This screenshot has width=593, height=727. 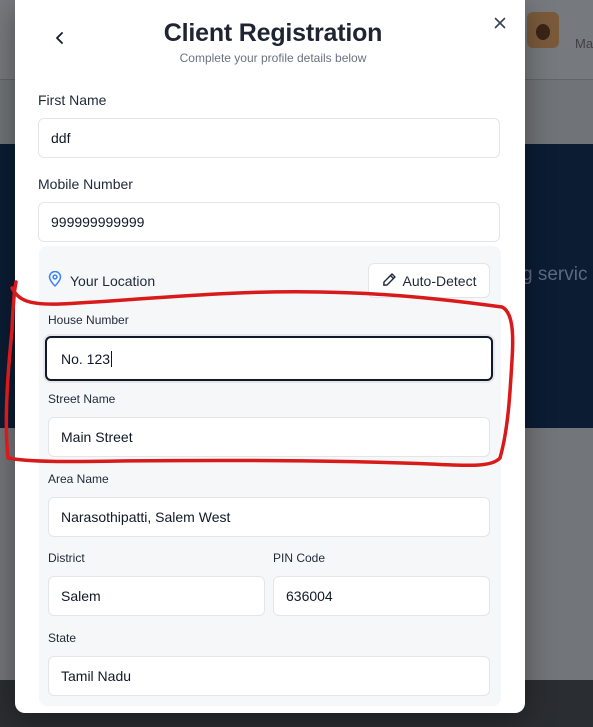 I want to click on area-name-field: Narasothipatti, Salem West, so click(x=269, y=517).